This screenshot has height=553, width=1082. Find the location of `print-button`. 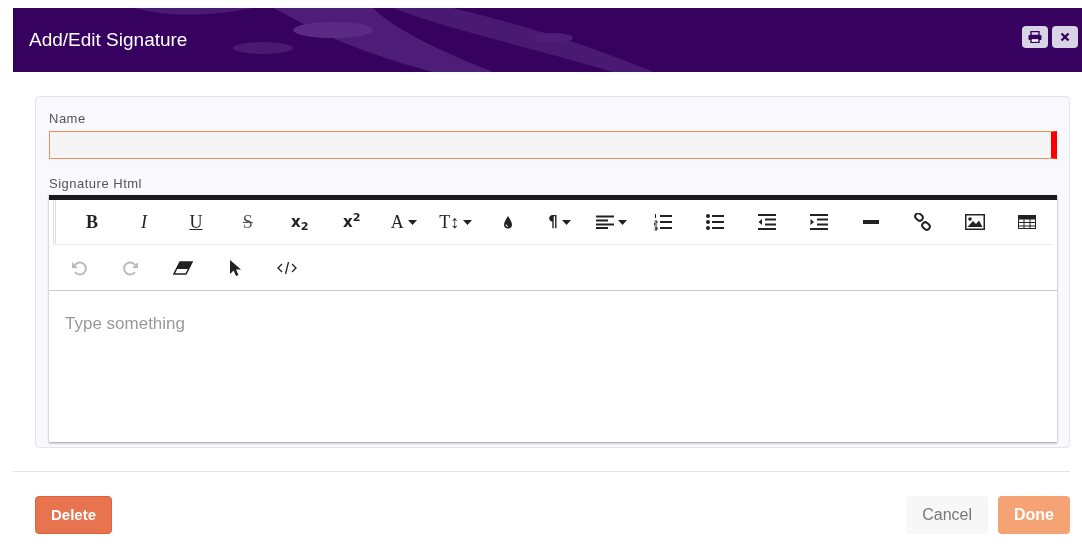

print-button is located at coordinates (1035, 37).